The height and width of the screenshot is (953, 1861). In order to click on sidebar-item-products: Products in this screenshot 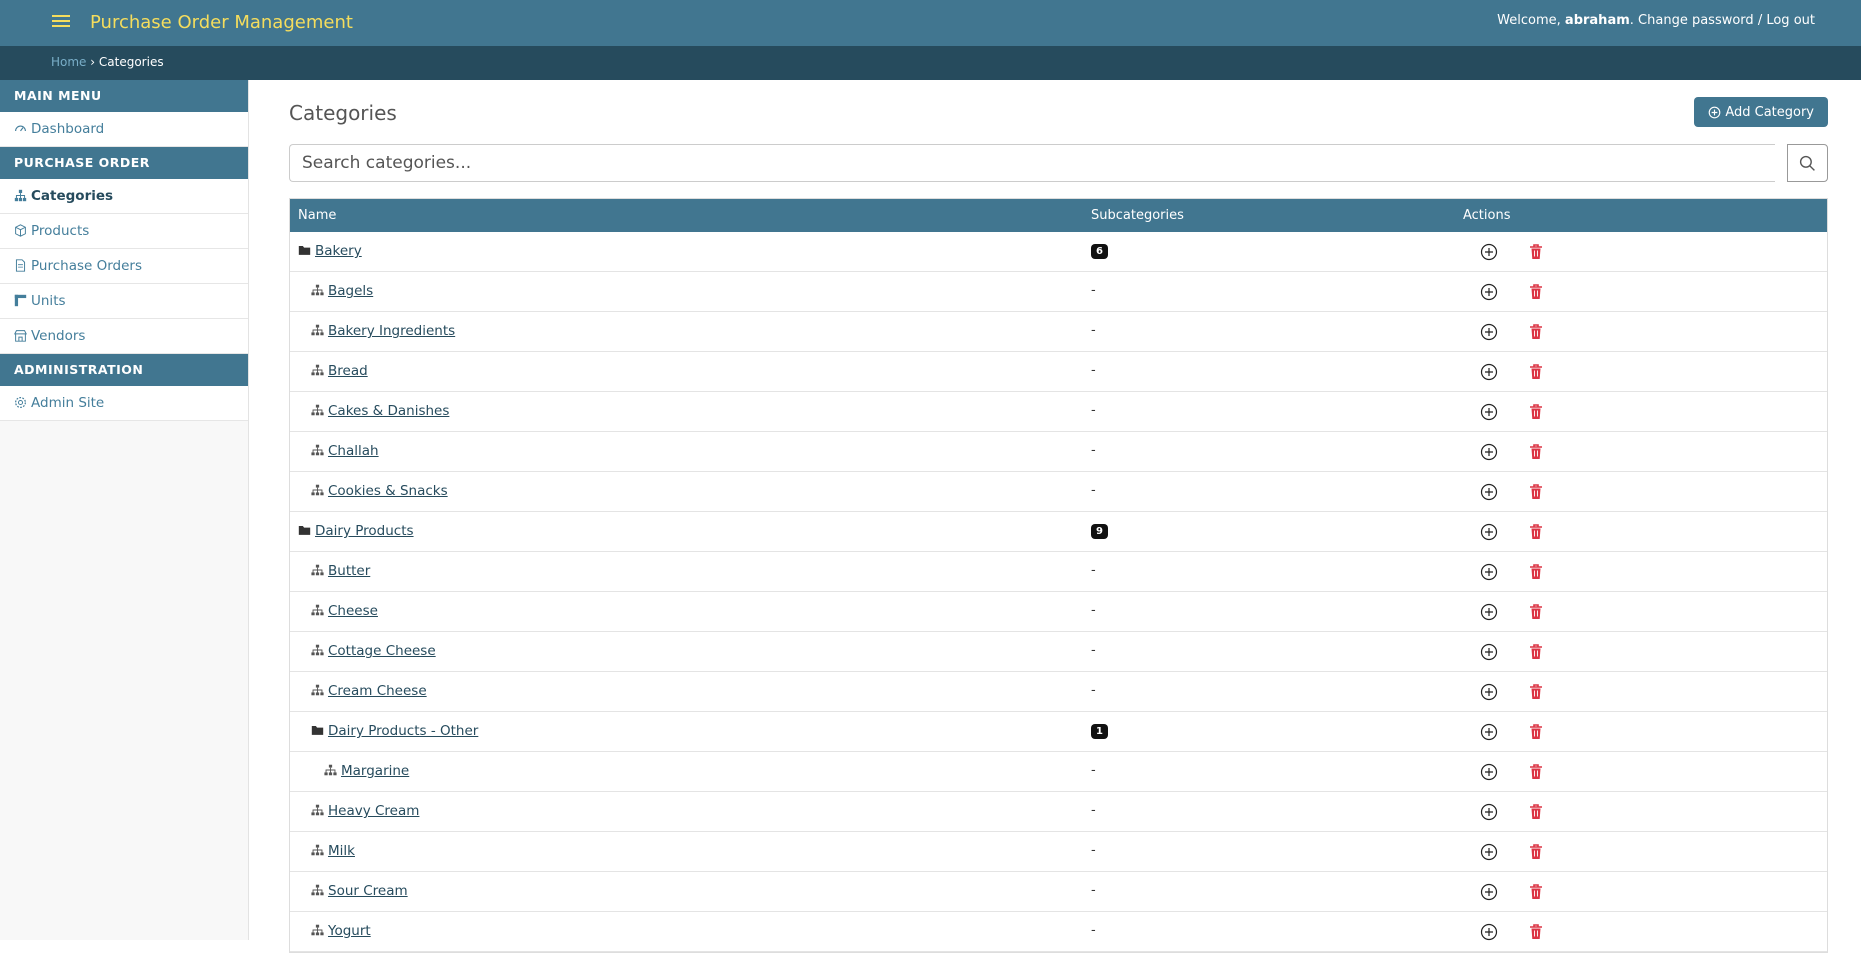, I will do `click(124, 231)`.